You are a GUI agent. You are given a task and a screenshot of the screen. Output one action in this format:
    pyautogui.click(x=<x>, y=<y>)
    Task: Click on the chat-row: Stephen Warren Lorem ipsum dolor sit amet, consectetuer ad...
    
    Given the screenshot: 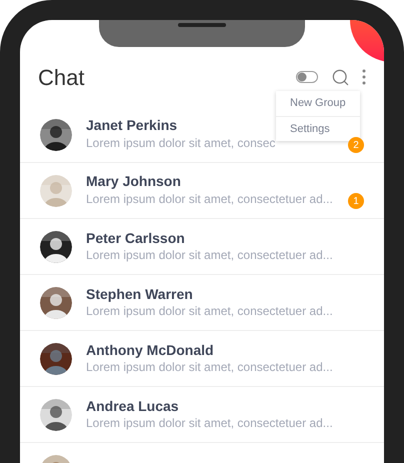 What is the action you would take?
    pyautogui.click(x=202, y=303)
    